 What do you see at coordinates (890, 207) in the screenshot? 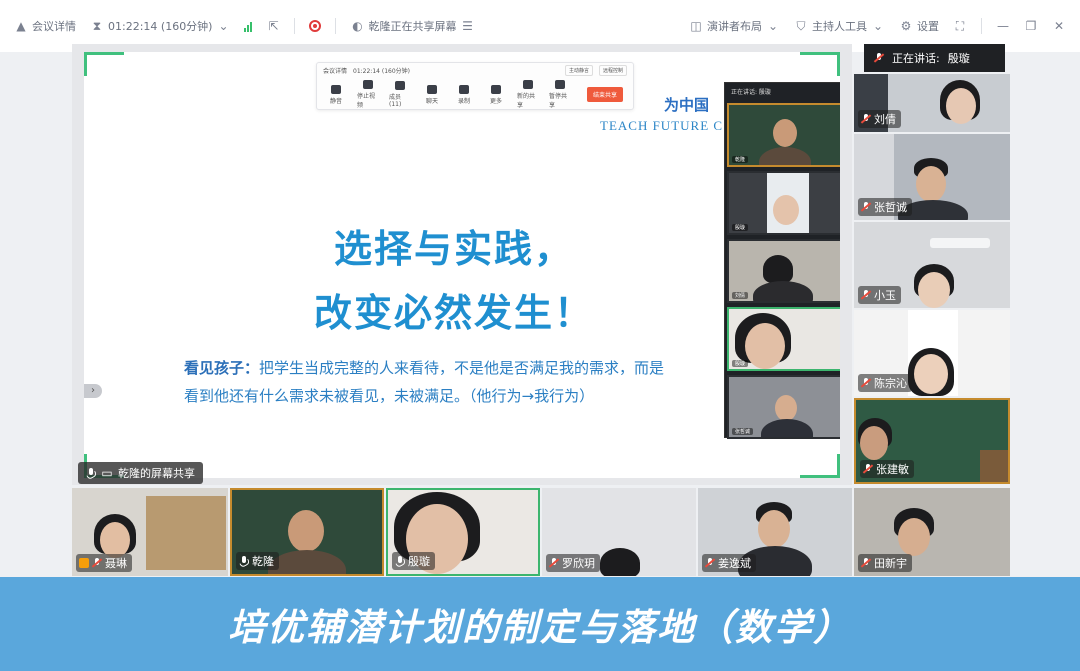
I see `participant-name: 张哲诚` at bounding box center [890, 207].